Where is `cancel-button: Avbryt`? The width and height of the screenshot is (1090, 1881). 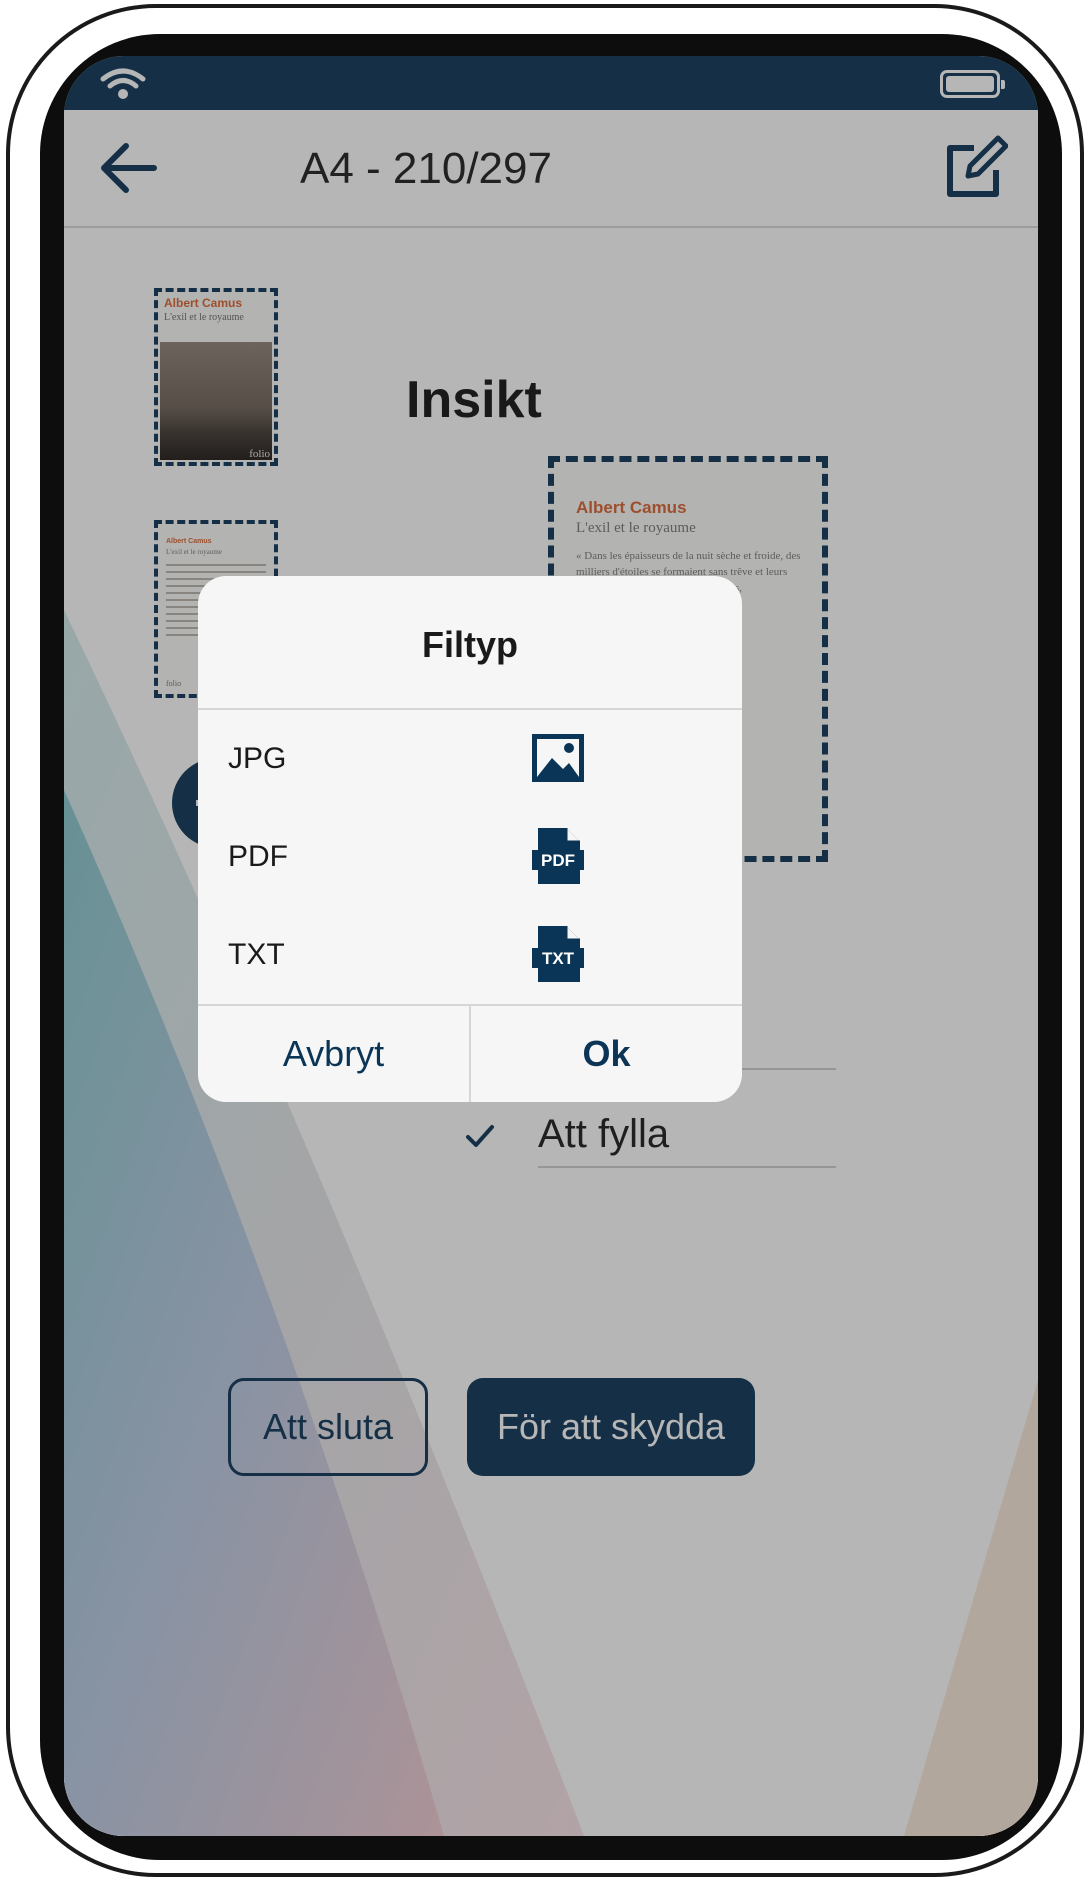 cancel-button: Avbryt is located at coordinates (333, 1054).